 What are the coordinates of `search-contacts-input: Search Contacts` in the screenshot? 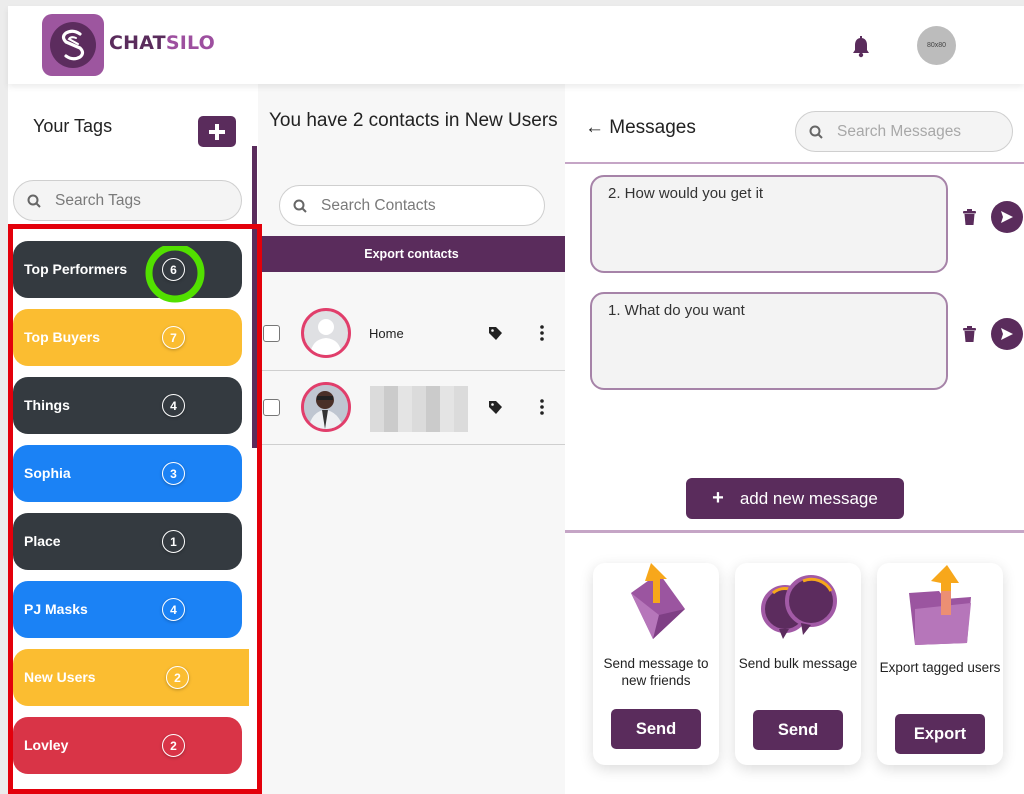 It's located at (412, 205).